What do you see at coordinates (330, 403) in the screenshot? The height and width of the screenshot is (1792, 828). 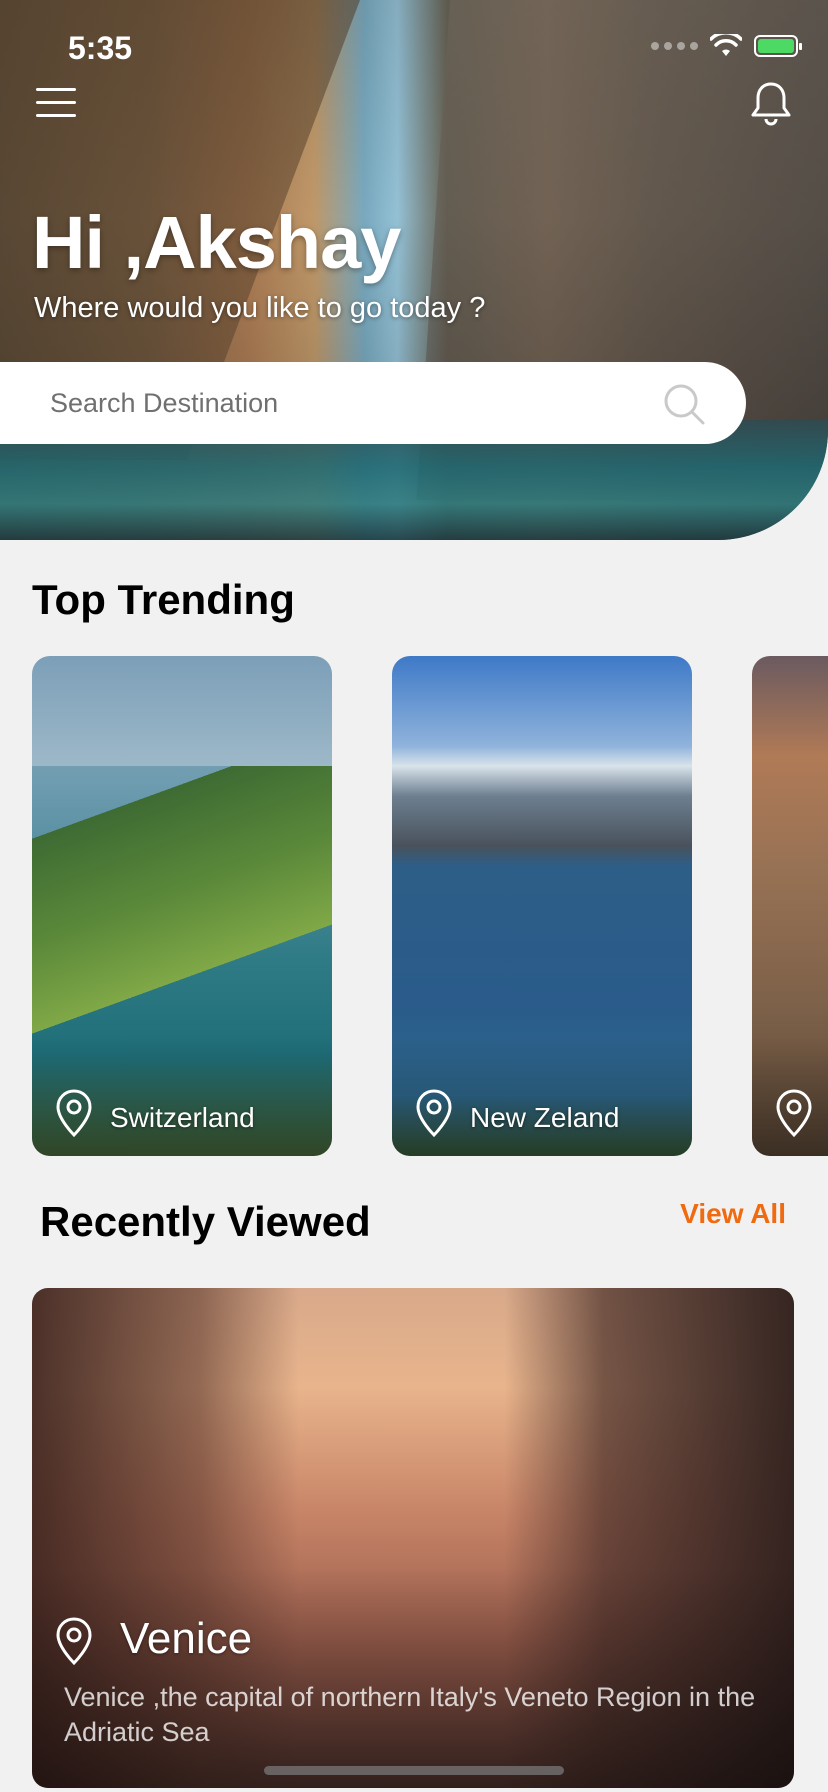 I see `search-input` at bounding box center [330, 403].